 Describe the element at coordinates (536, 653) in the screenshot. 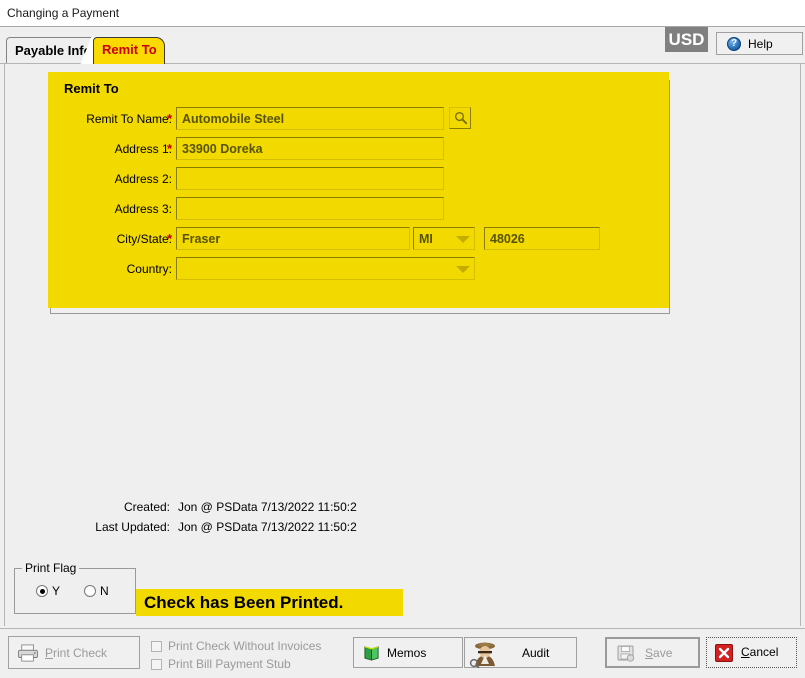

I see `audit-button-label: Audit` at that location.